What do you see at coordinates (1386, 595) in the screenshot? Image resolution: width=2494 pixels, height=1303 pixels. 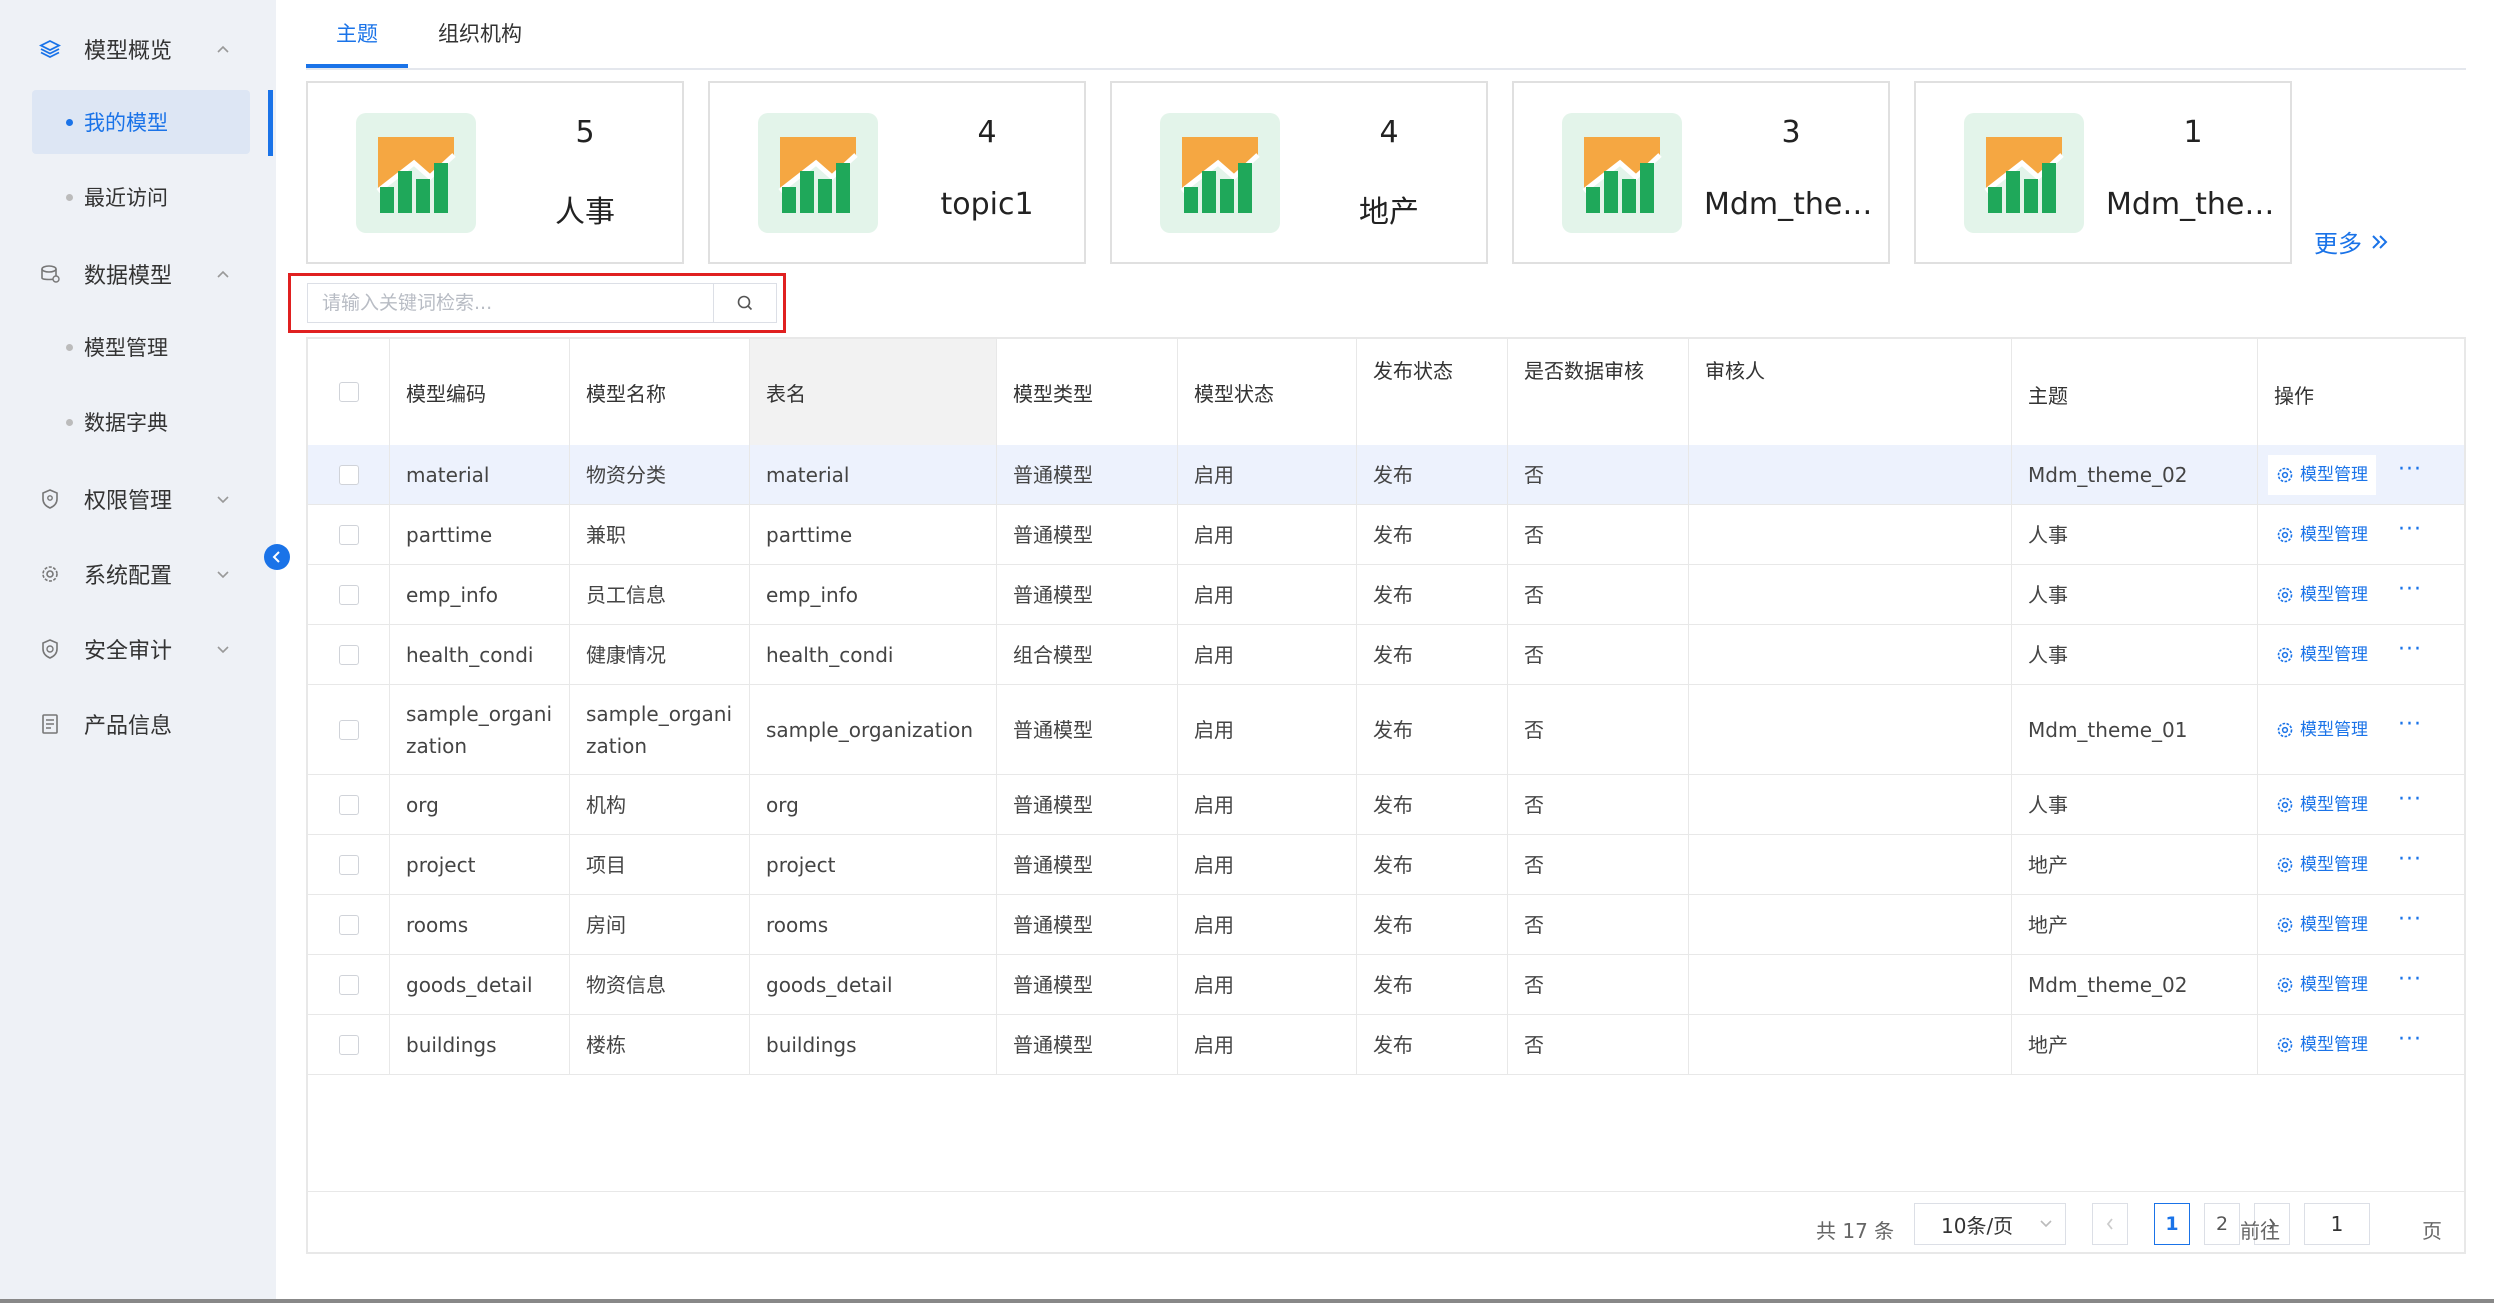 I see `table-row: emp_info 员工信息 emp_info 普通模型 启用 发布否人事 模型管理 ···` at bounding box center [1386, 595].